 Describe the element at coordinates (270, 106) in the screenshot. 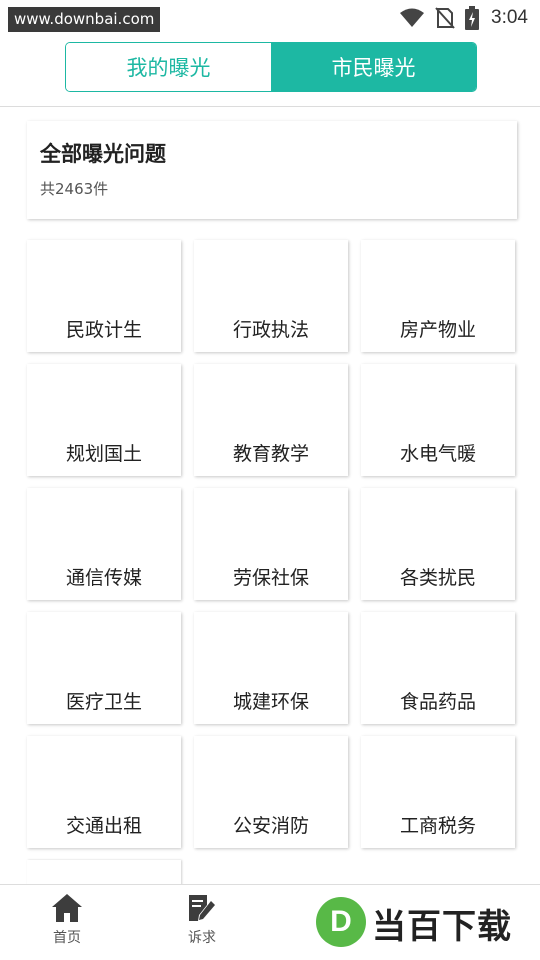

I see `header-divider` at that location.